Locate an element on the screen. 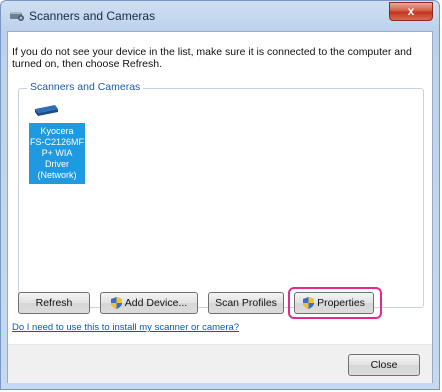 This screenshot has height=392, width=442. device-label-line: FS-C2126MF is located at coordinates (57, 142).